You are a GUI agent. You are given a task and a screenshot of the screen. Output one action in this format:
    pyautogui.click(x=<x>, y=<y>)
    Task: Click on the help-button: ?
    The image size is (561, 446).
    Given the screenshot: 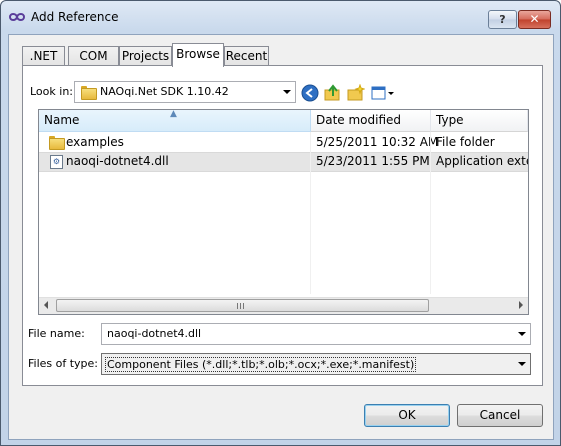 What is the action you would take?
    pyautogui.click(x=502, y=19)
    